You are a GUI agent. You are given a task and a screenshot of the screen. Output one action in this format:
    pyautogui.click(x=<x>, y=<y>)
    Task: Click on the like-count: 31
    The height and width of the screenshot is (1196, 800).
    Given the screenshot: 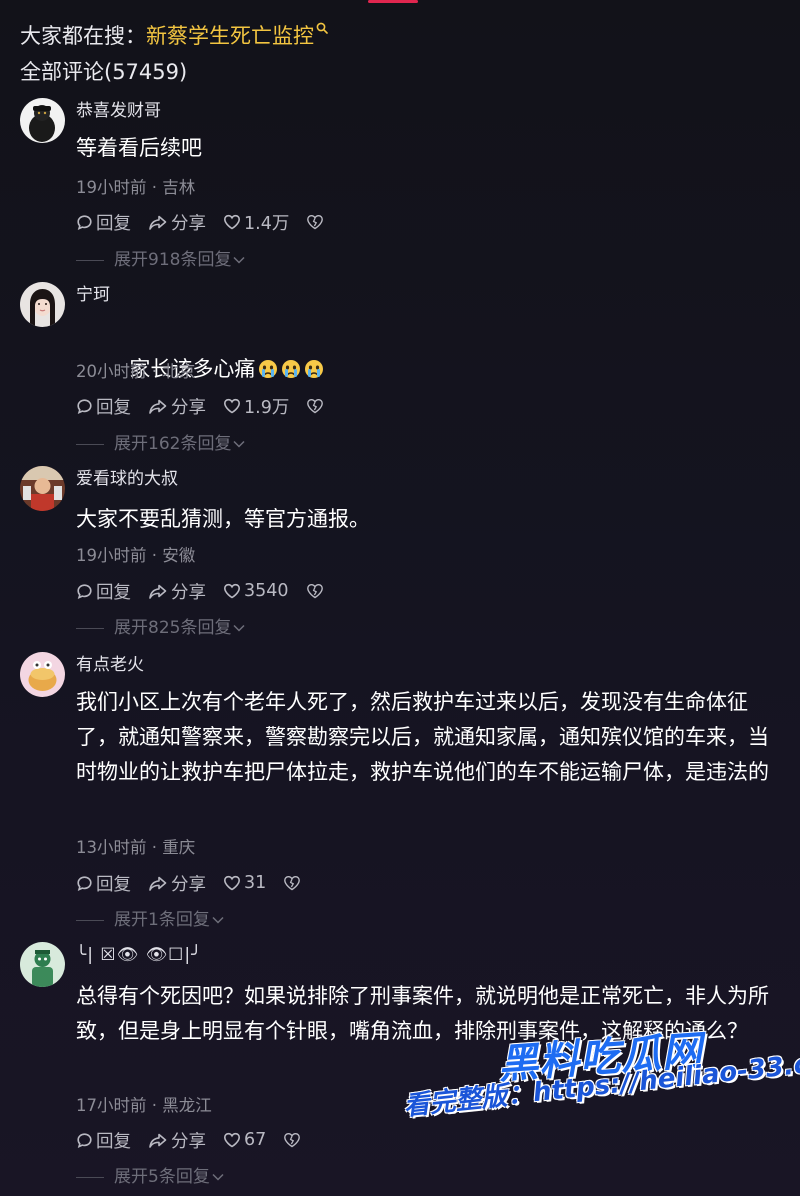 What is the action you would take?
    pyautogui.click(x=255, y=883)
    